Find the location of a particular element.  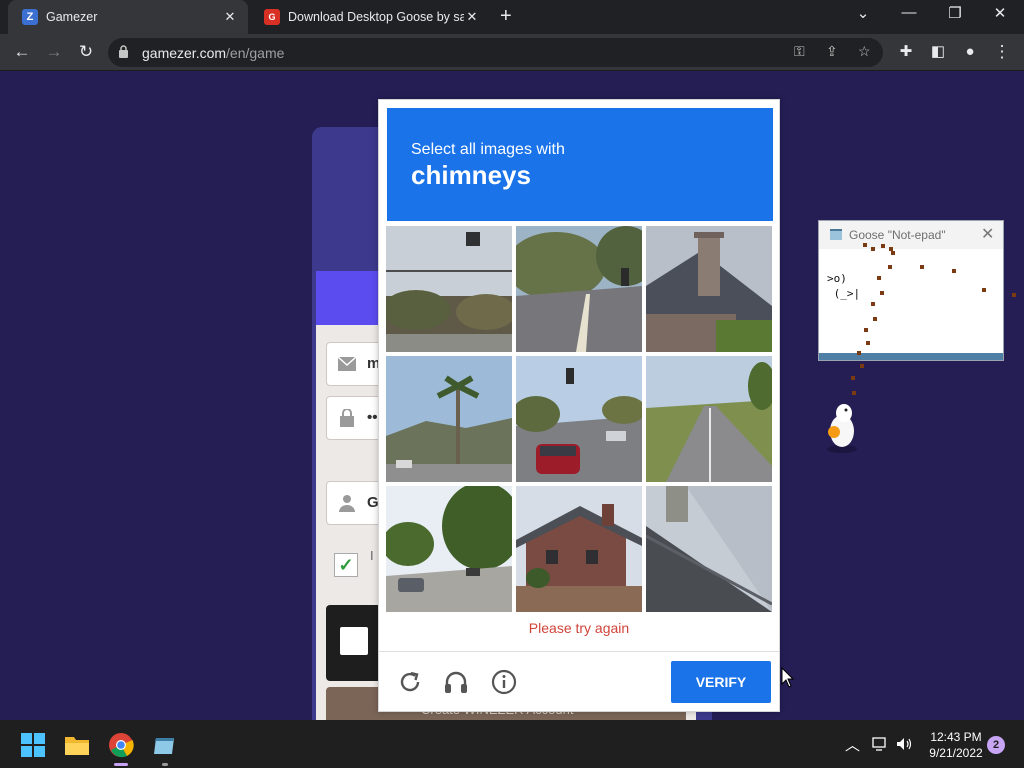

system-clock: 12:43 PM 9/21/2022 is located at coordinates (956, 745).